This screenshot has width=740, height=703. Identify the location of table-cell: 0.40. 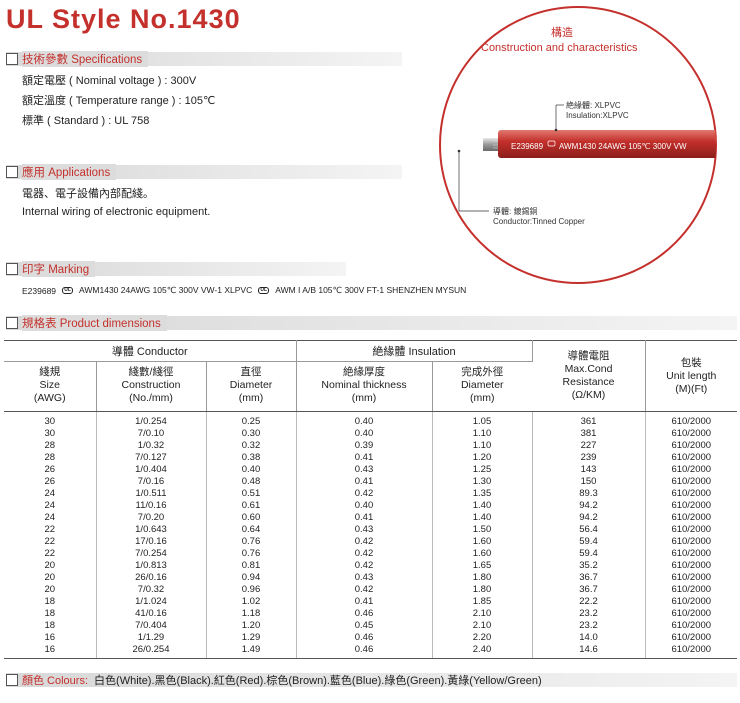
(364, 419).